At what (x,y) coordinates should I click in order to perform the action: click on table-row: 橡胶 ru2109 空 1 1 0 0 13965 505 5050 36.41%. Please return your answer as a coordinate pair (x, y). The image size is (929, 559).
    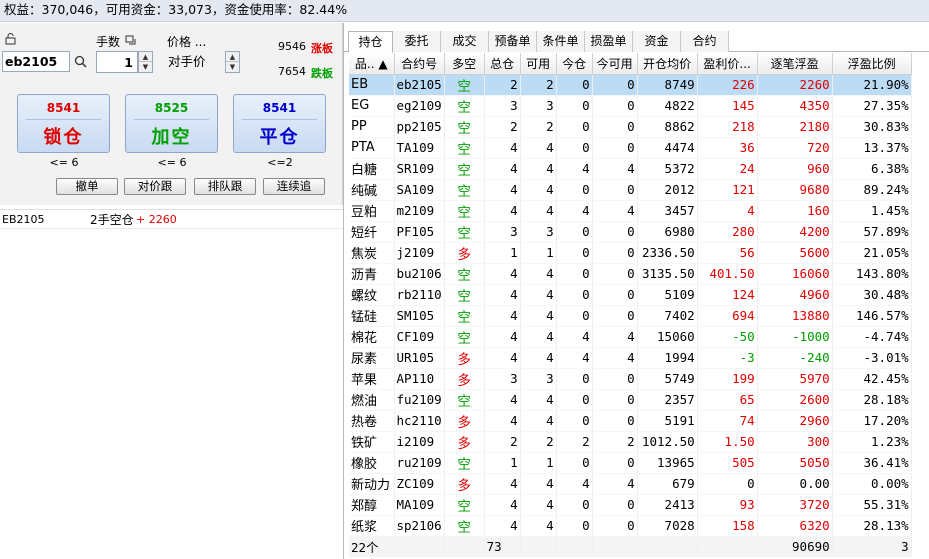
    Looking at the image, I should click on (630, 463).